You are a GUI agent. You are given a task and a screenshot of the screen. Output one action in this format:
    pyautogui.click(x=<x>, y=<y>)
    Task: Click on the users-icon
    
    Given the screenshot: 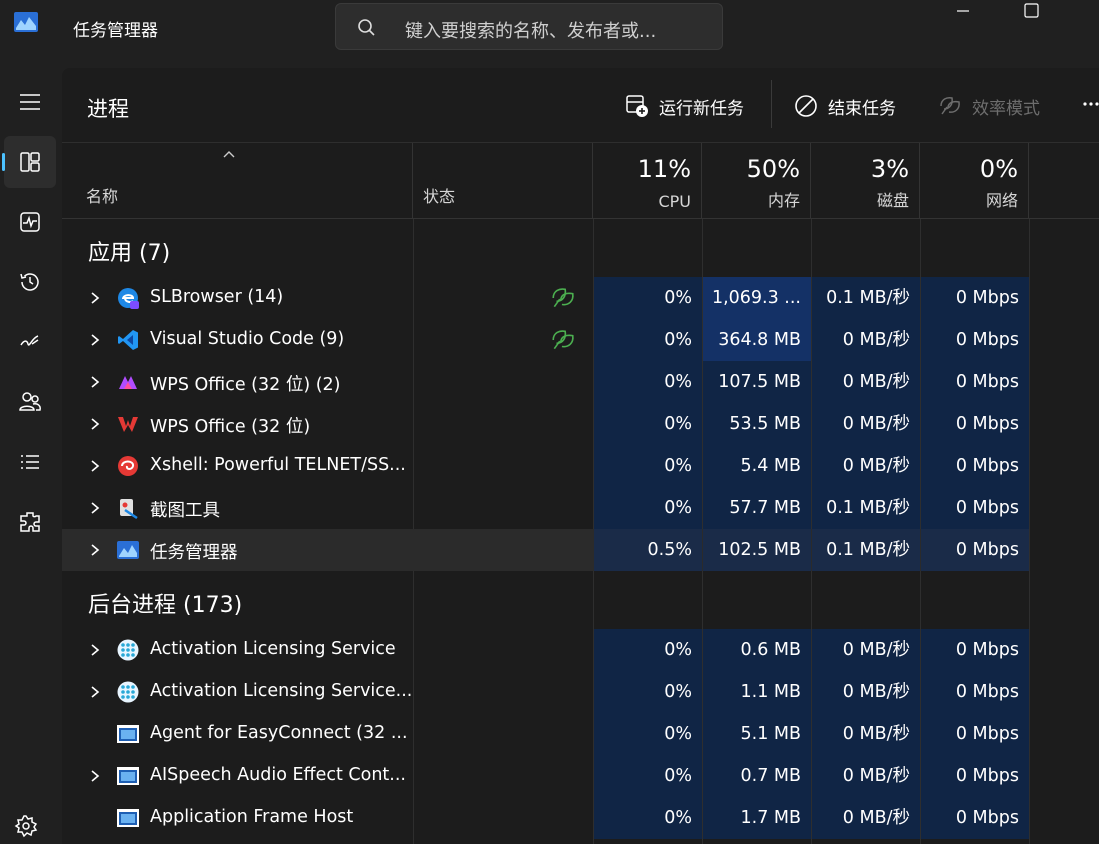 What is the action you would take?
    pyautogui.click(x=30, y=401)
    